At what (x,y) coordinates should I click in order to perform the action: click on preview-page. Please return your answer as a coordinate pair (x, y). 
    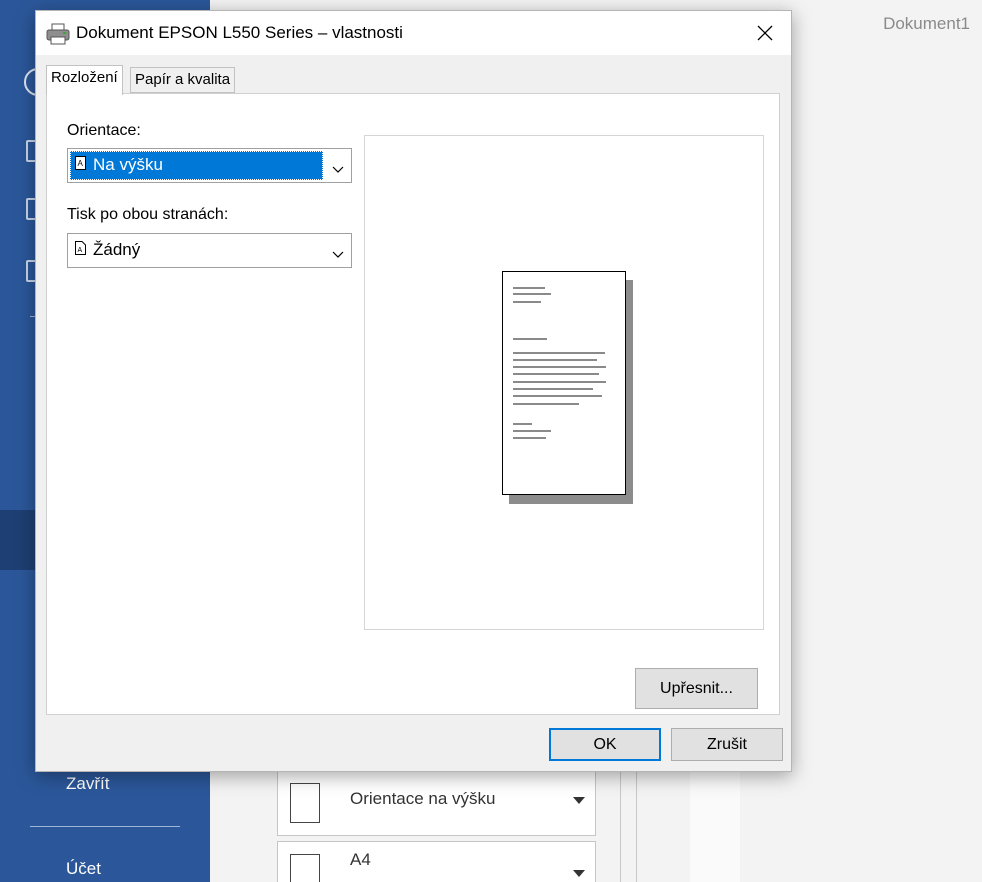
    Looking at the image, I should click on (564, 383).